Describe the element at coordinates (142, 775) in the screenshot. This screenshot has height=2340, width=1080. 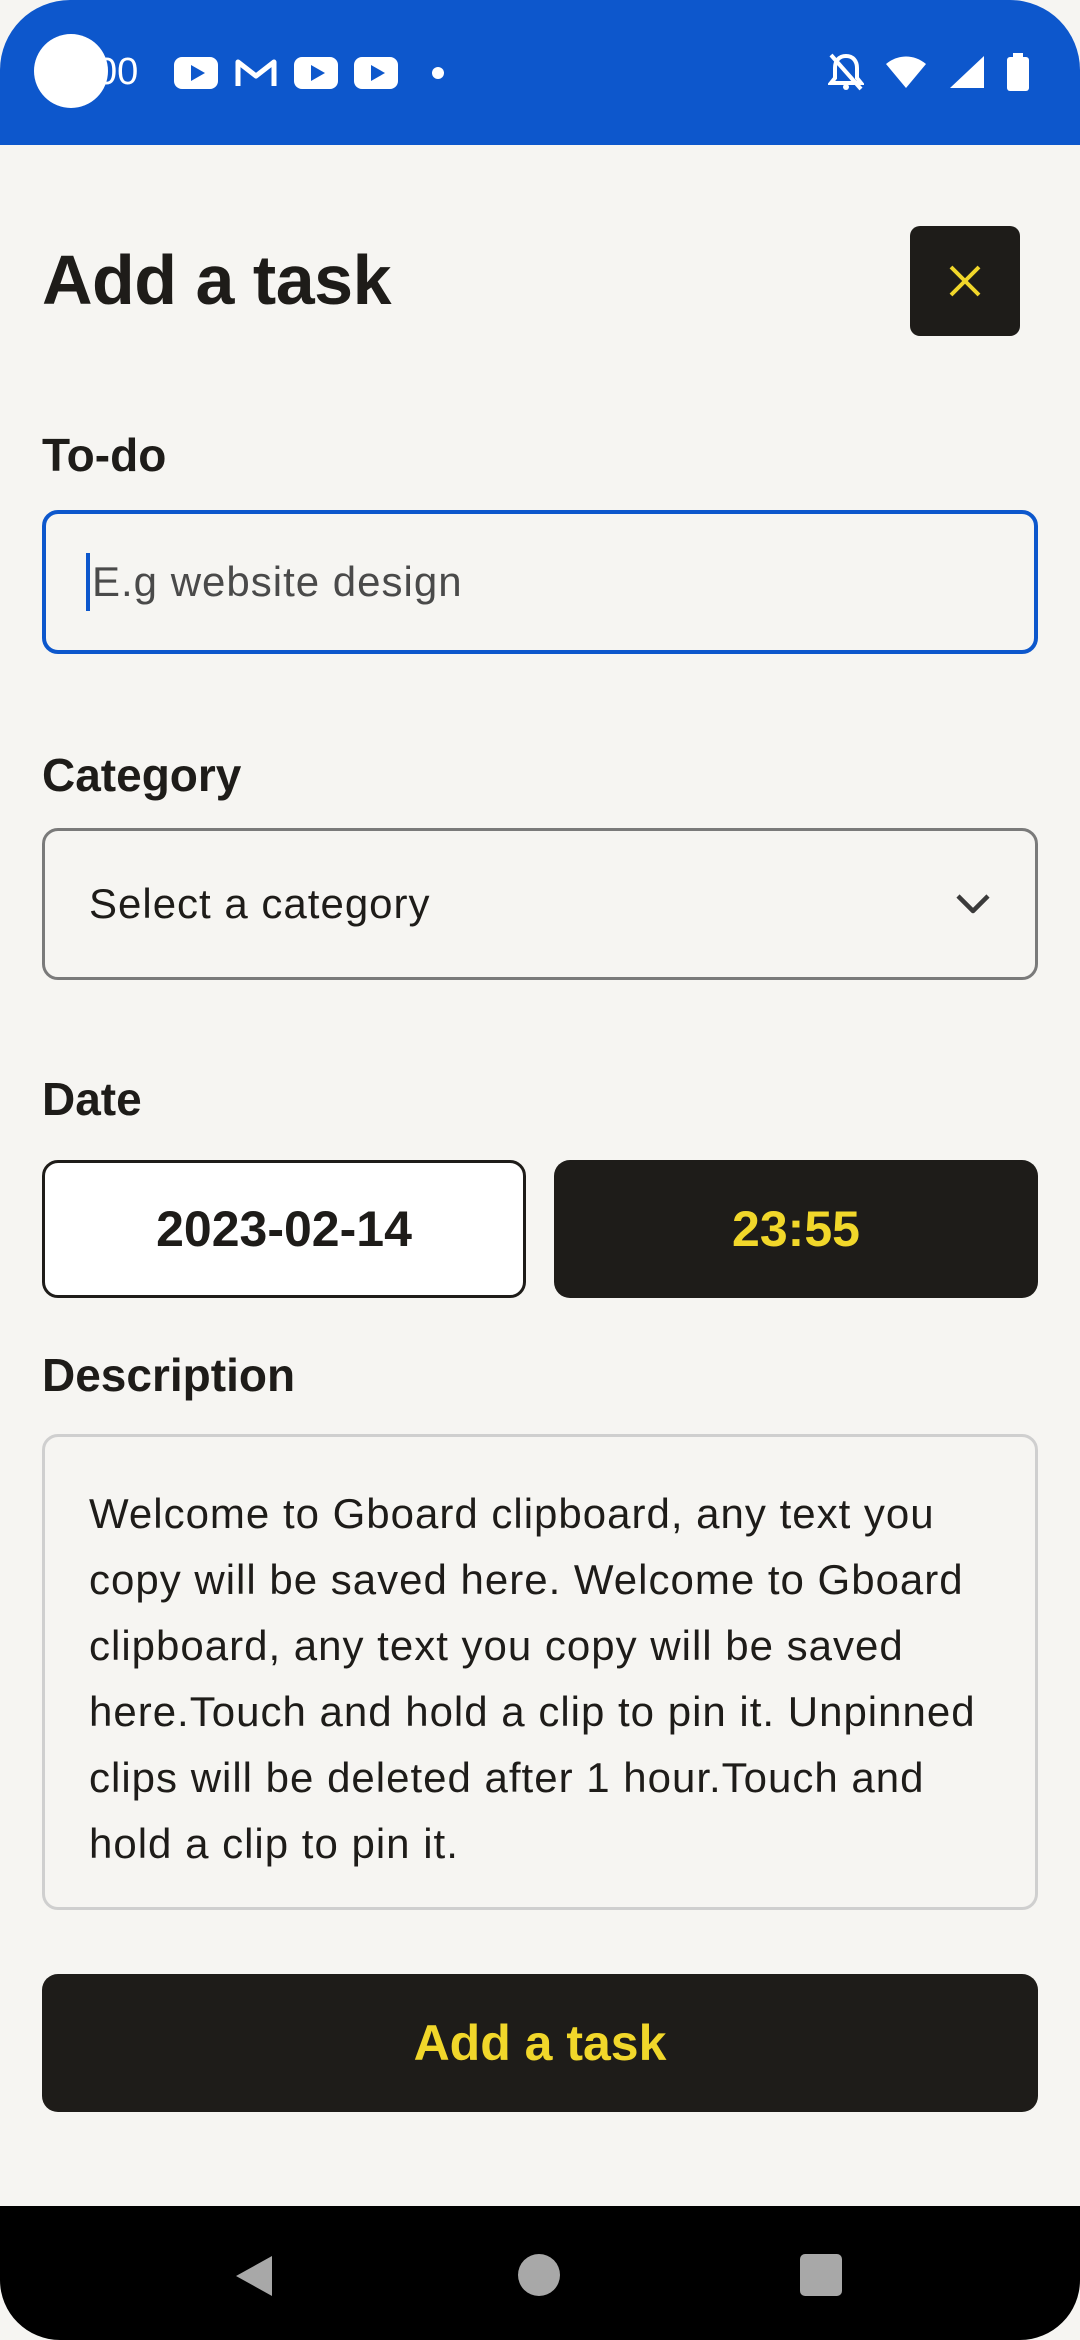
I see `category-label: Category` at that location.